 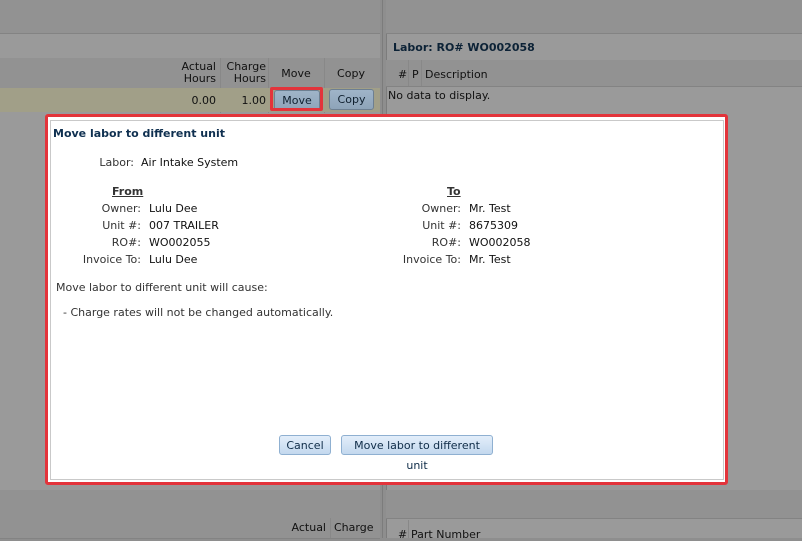 What do you see at coordinates (594, 504) in the screenshot?
I see `bottom-strip-right` at bounding box center [594, 504].